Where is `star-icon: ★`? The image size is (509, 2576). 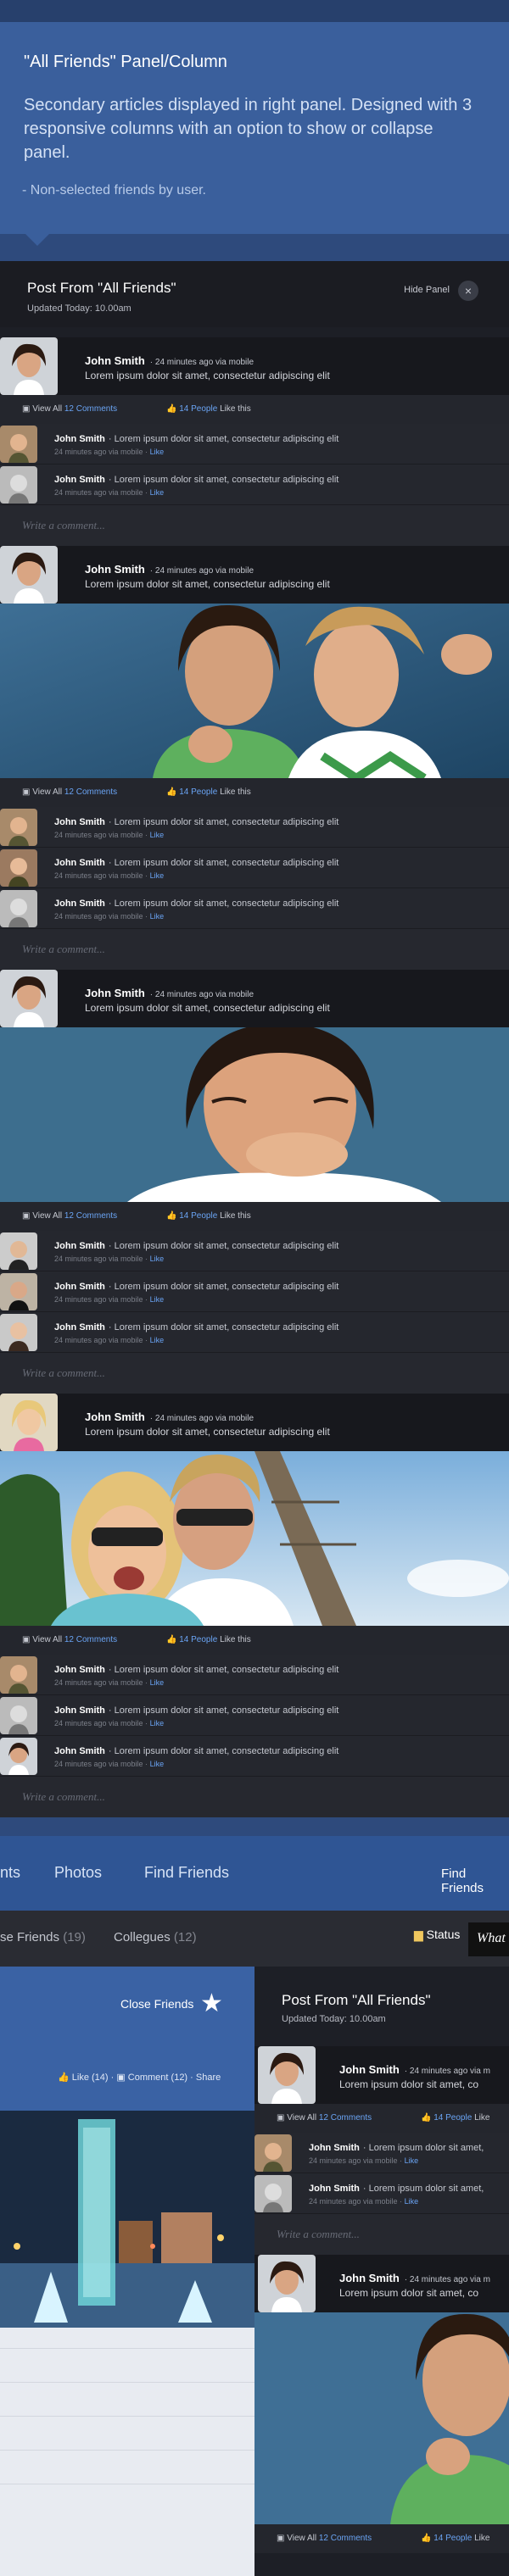
star-icon: ★ is located at coordinates (212, 2003).